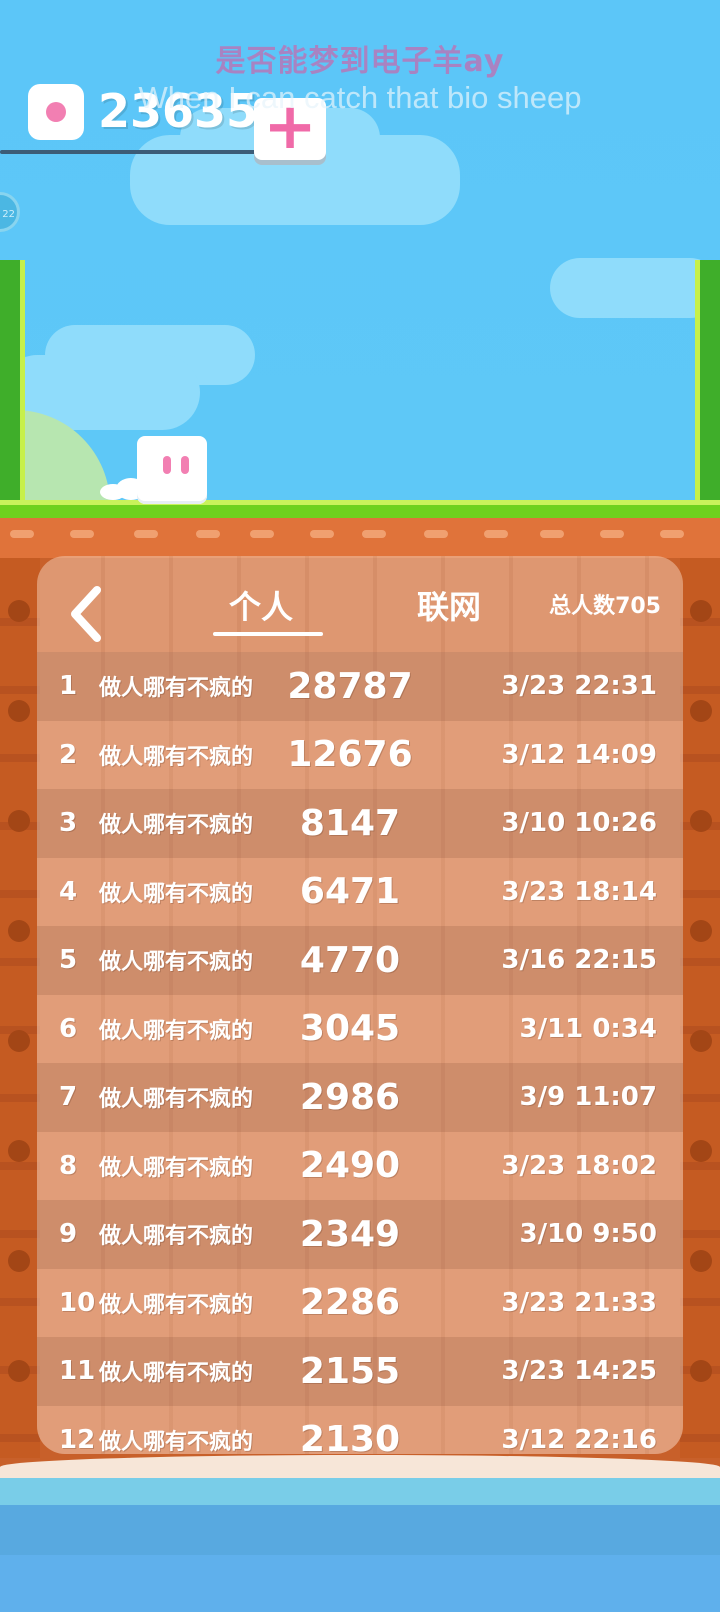  I want to click on score-value: 8147, so click(350, 823).